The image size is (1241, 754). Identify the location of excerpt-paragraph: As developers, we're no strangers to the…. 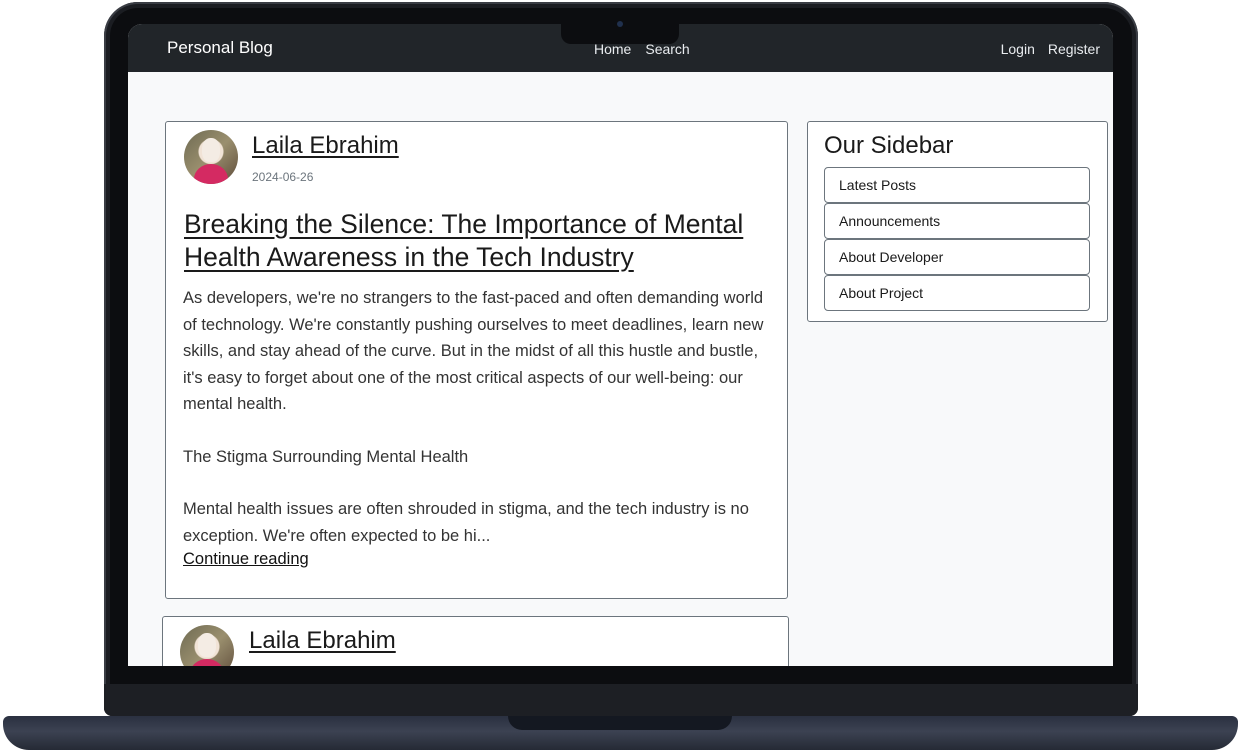
(473, 351).